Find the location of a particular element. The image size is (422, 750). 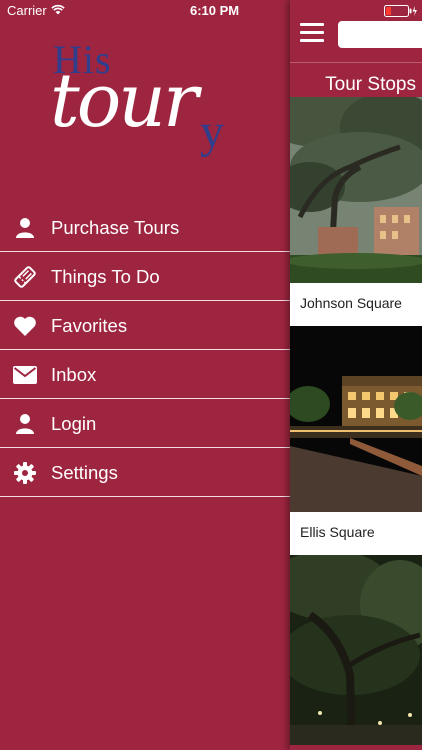

menu-item-purchase-tours: Purchase Tours is located at coordinates (145, 227).